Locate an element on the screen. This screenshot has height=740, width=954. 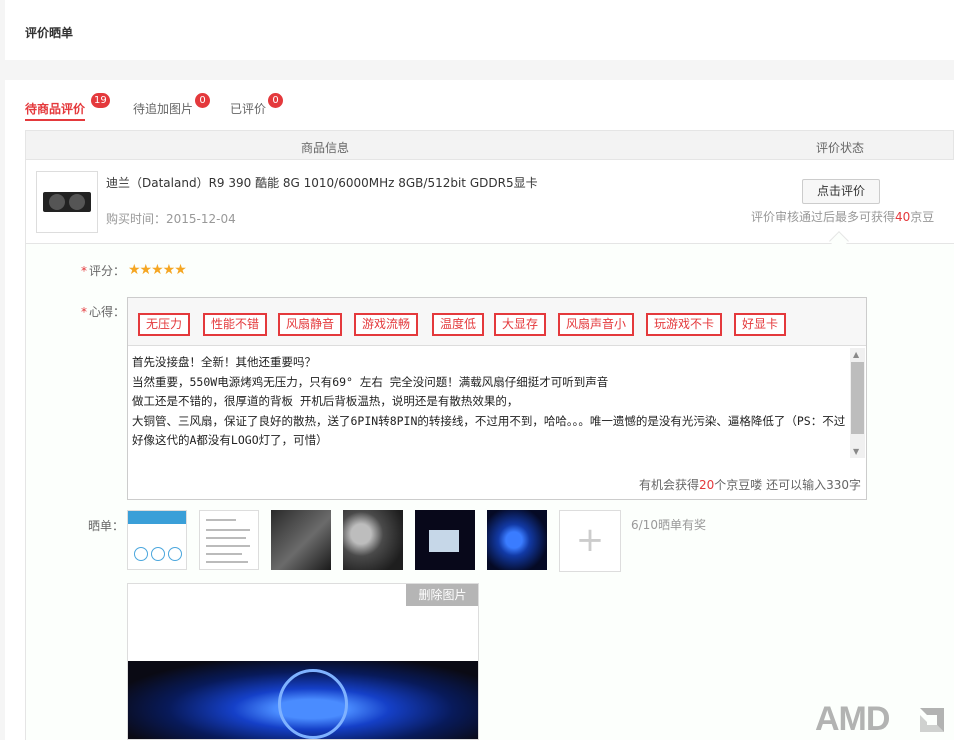
table-header: 商品信息 评价状态 is located at coordinates (489, 145).